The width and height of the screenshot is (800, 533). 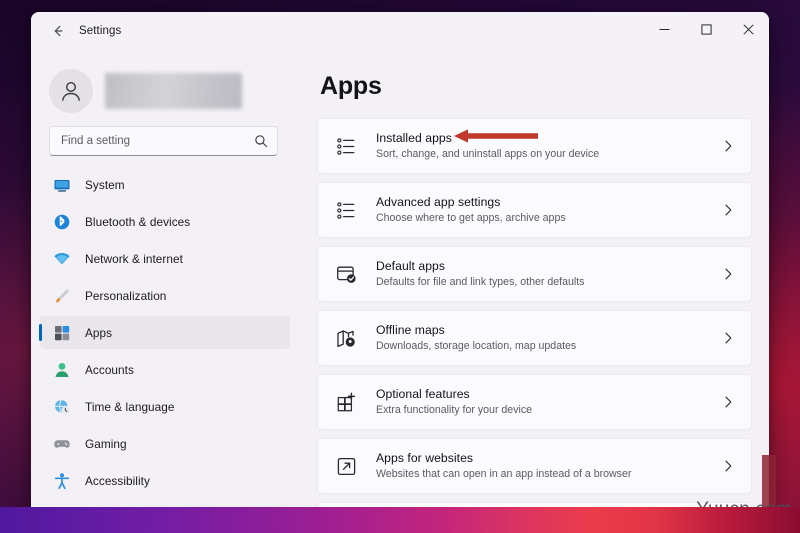 I want to click on bluetooth-icon, so click(x=62, y=222).